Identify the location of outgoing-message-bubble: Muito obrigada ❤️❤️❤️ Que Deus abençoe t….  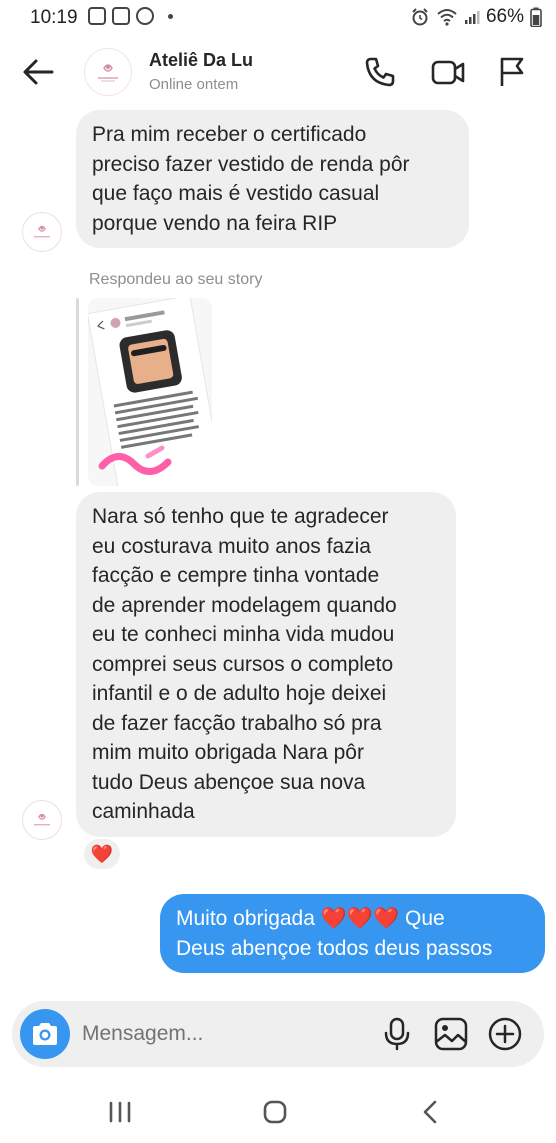
(352, 933).